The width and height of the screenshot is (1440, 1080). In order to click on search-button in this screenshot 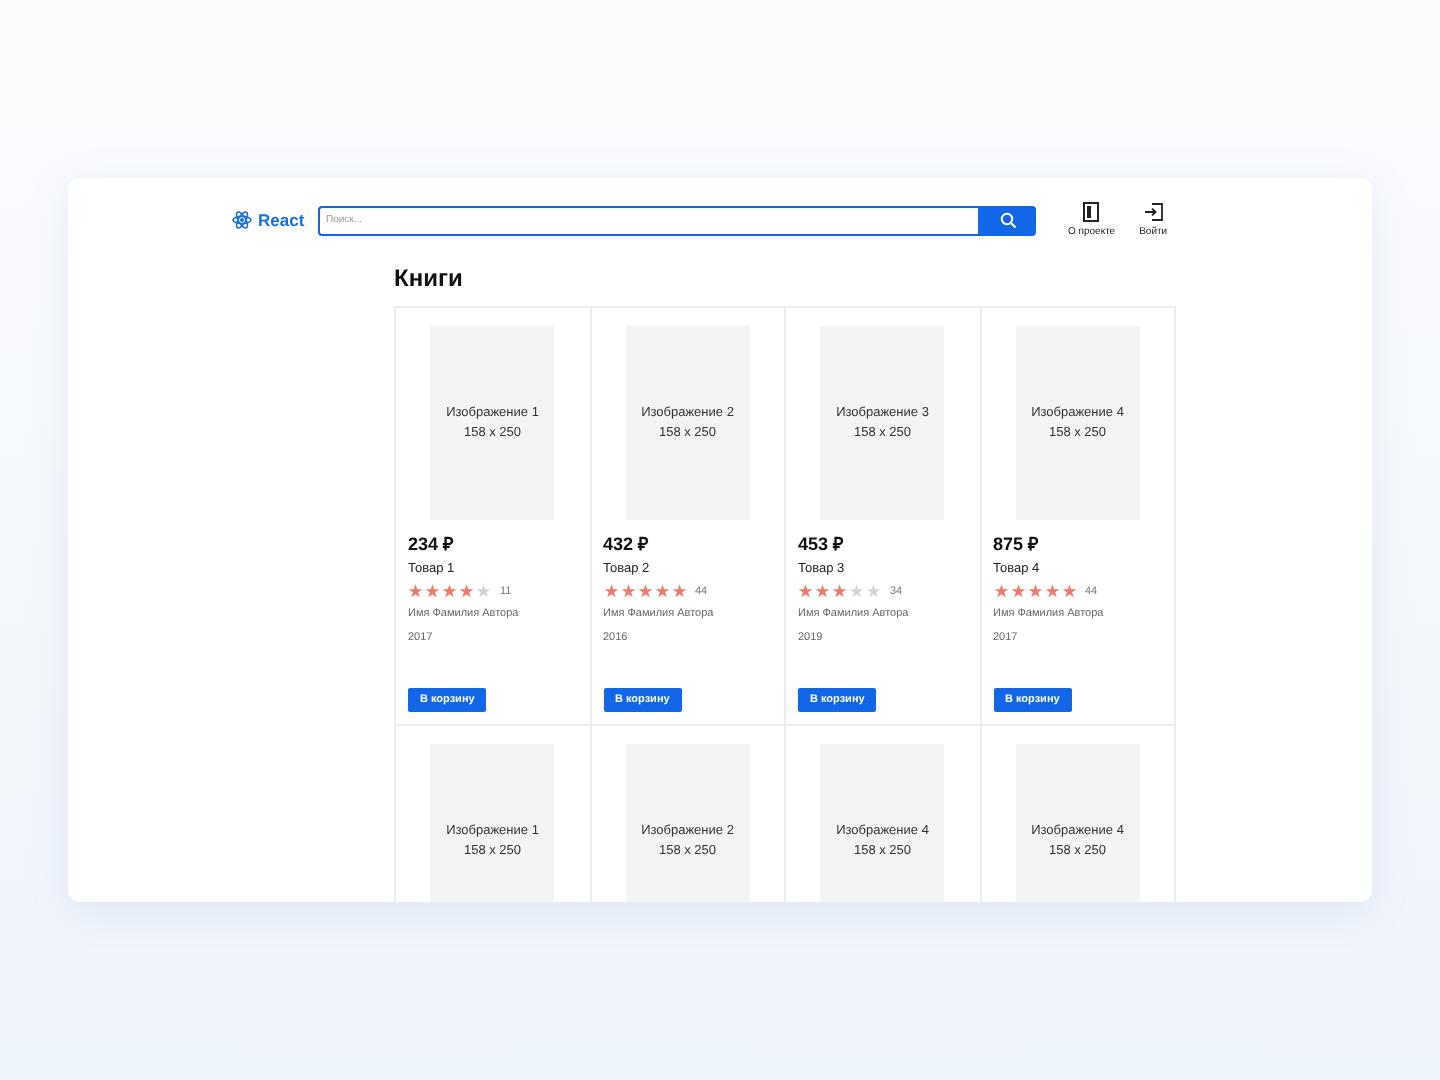, I will do `click(1007, 220)`.